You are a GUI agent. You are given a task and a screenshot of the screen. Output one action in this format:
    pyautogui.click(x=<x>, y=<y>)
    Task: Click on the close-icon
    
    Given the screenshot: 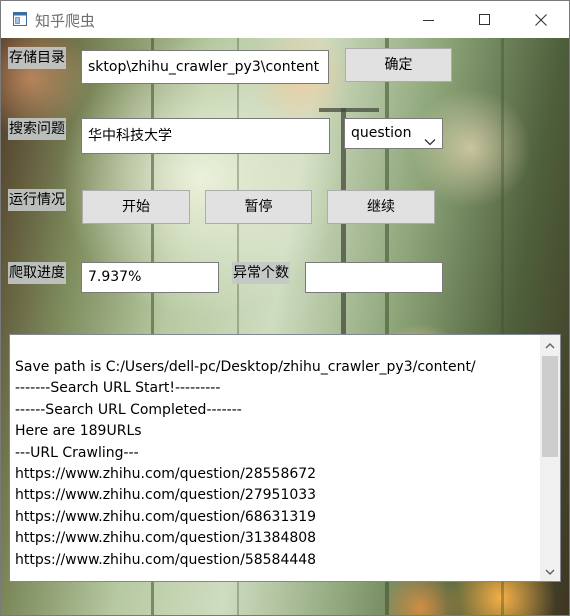 What is the action you would take?
    pyautogui.click(x=541, y=19)
    